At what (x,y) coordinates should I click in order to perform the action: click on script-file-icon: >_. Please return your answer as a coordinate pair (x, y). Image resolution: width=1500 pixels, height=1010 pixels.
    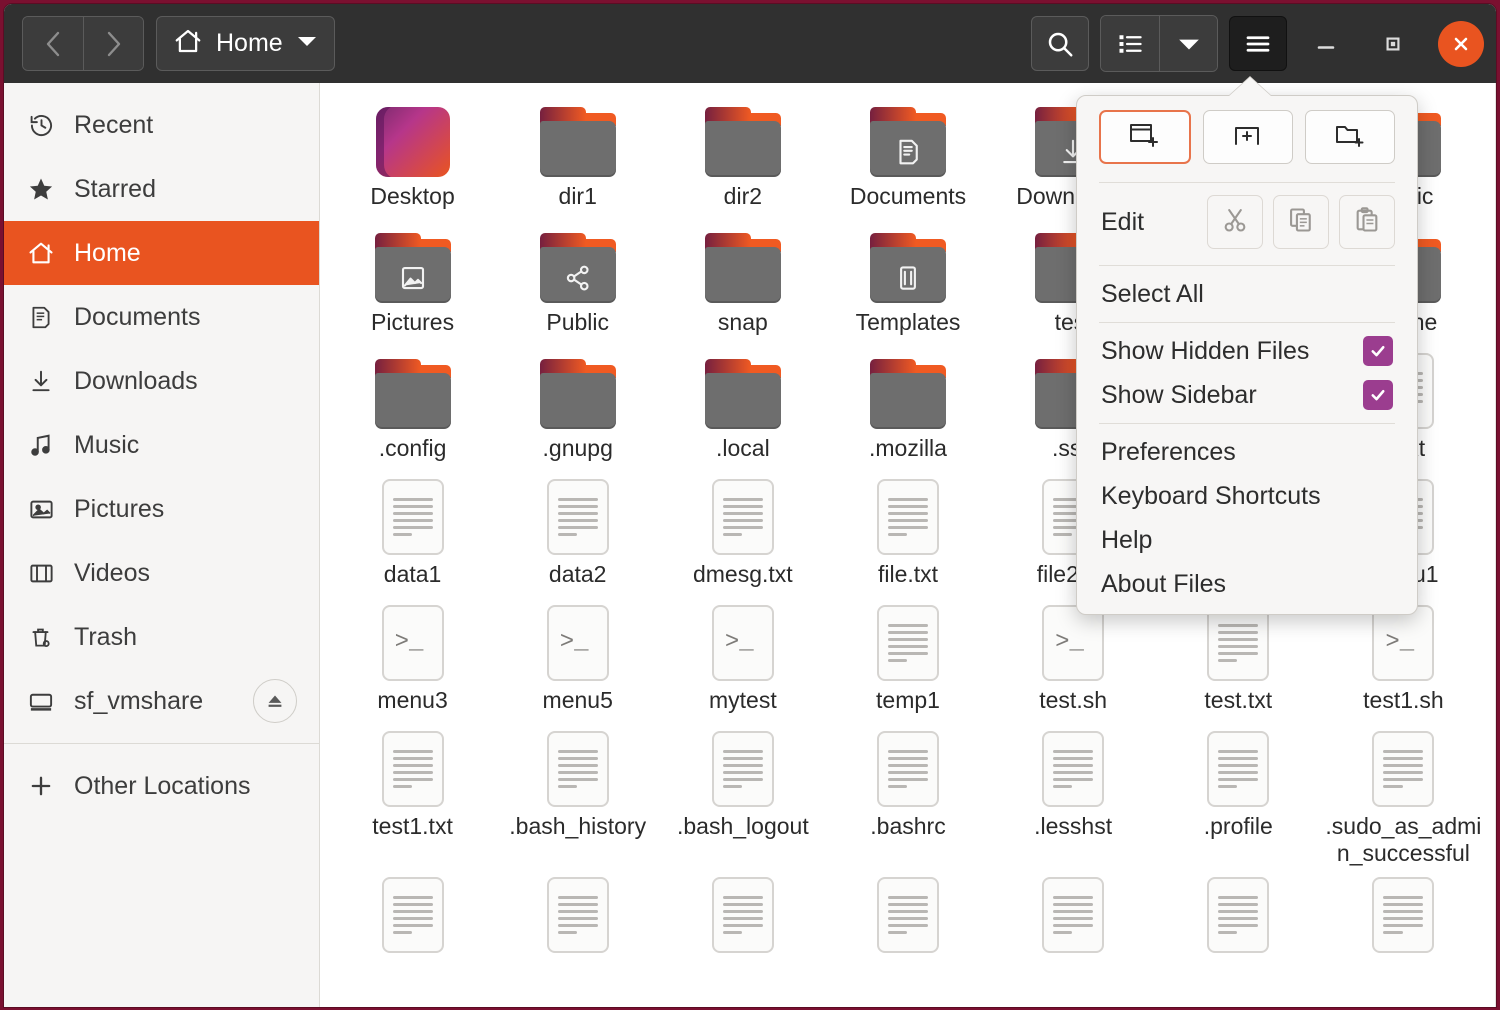
    Looking at the image, I should click on (412, 643).